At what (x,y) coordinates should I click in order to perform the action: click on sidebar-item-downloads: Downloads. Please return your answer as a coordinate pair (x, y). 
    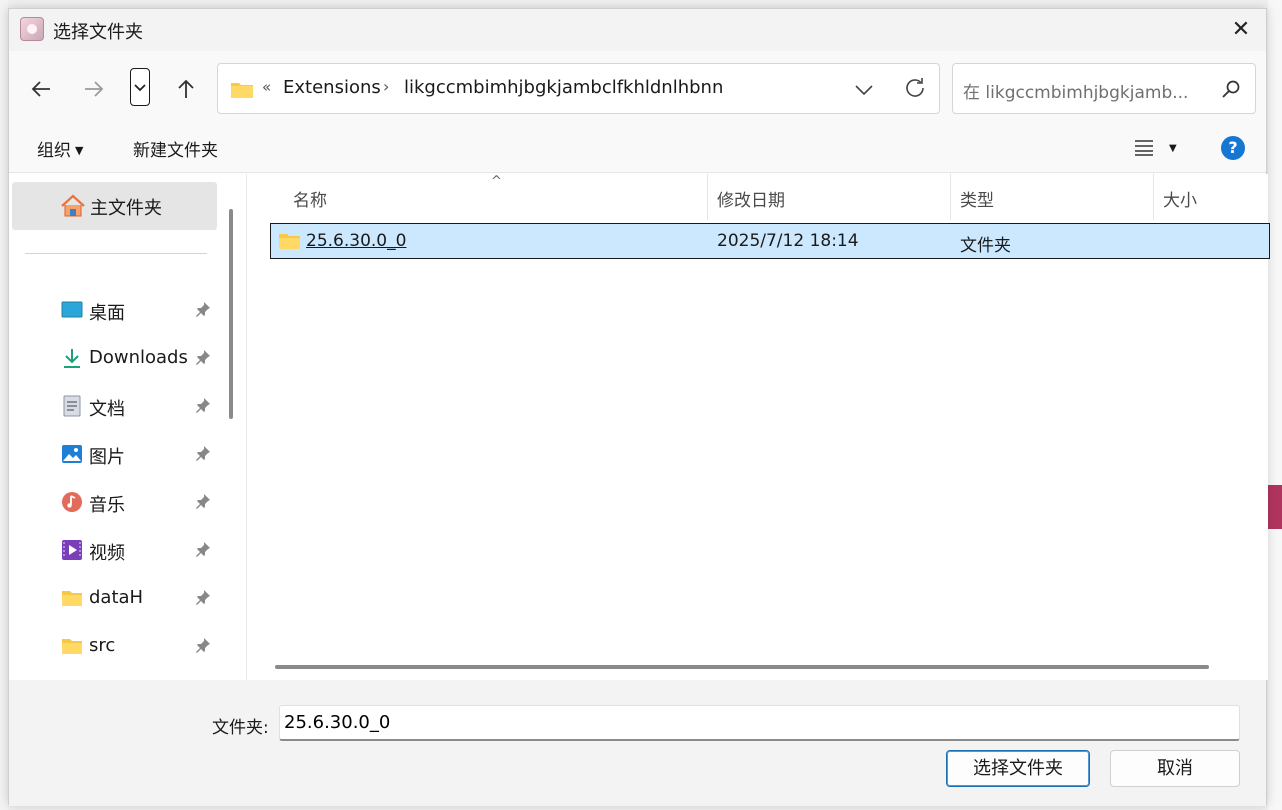
    Looking at the image, I should click on (116, 358).